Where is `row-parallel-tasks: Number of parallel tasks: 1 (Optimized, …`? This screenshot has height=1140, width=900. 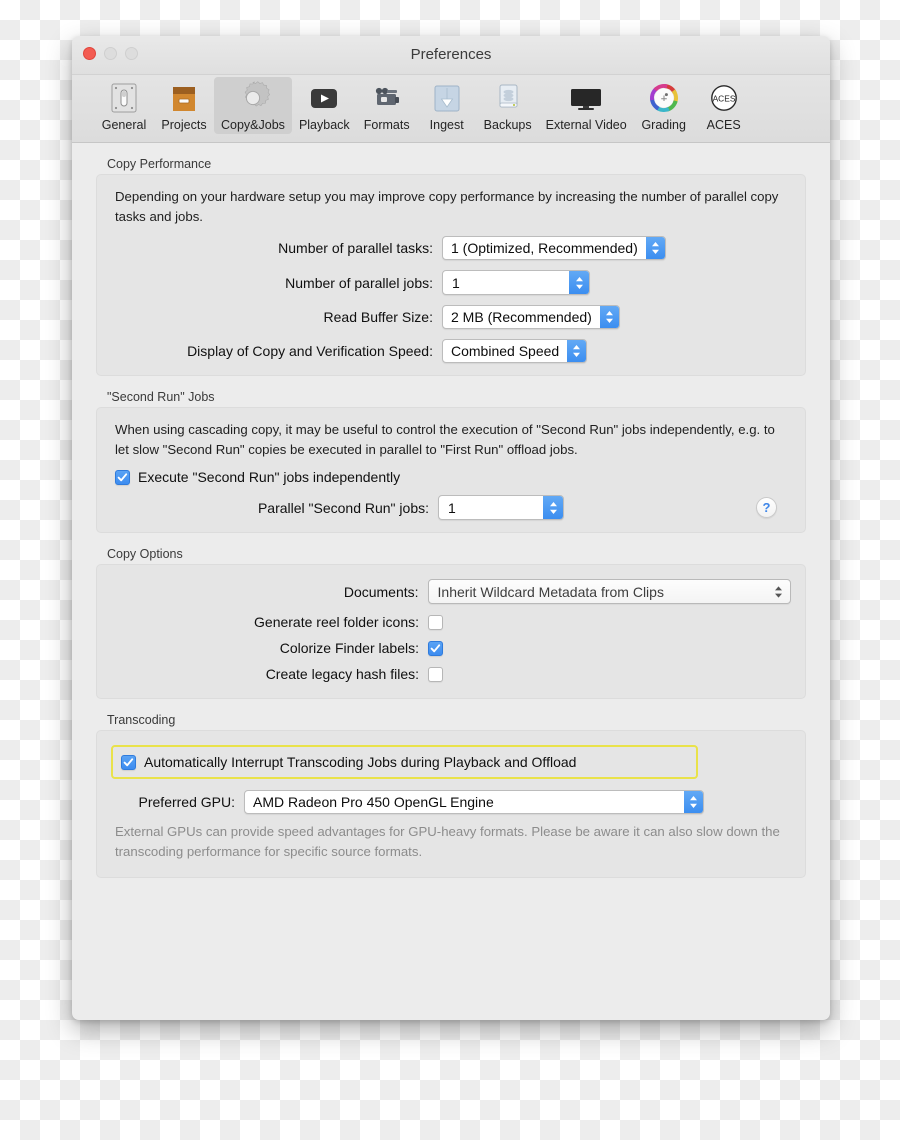
row-parallel-tasks: Number of parallel tasks: 1 (Optimized, … is located at coordinates (451, 248).